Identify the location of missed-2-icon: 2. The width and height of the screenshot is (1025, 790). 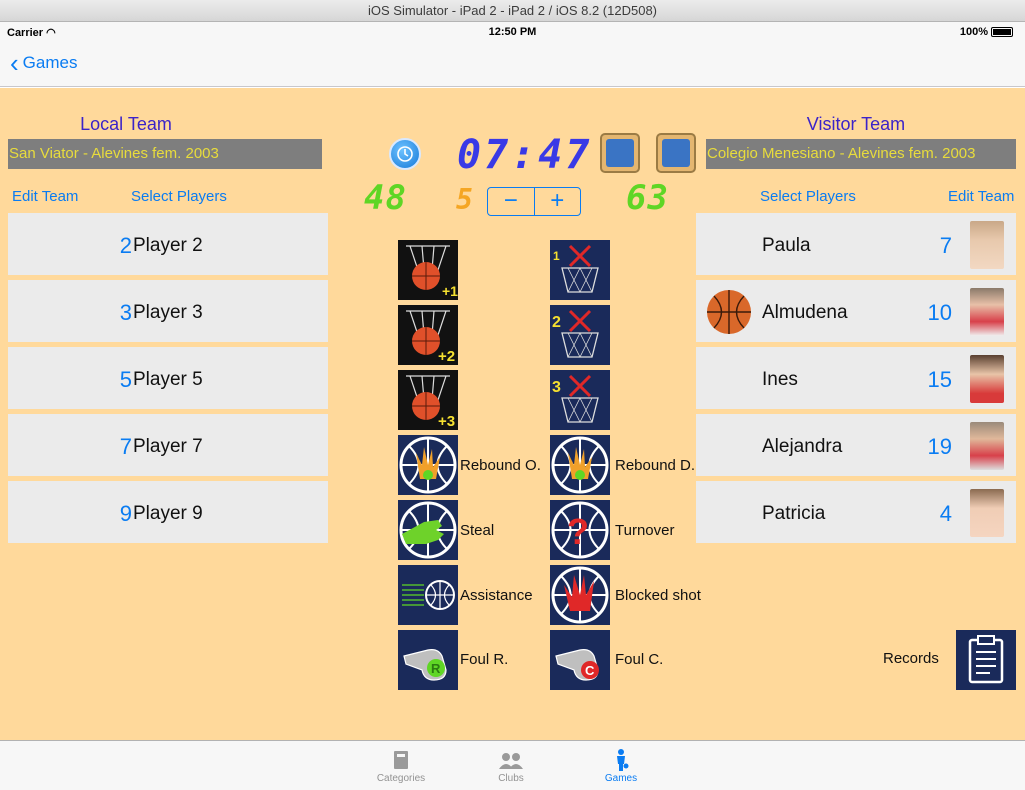
(575, 333).